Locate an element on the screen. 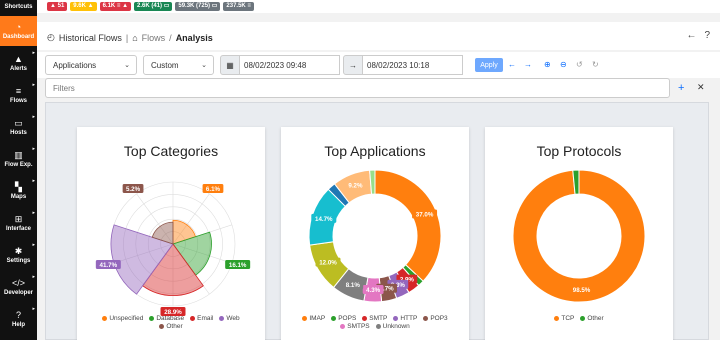 The height and width of the screenshot is (340, 720). legend-label: POP3 is located at coordinates (439, 318).